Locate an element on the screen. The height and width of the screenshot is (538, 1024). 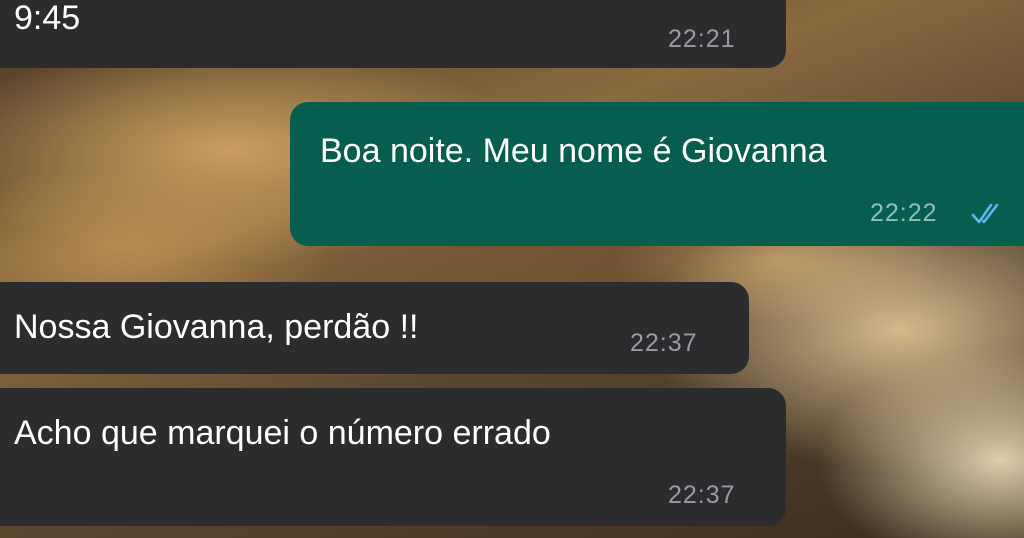
double-check-read-icon is located at coordinates (985, 213).